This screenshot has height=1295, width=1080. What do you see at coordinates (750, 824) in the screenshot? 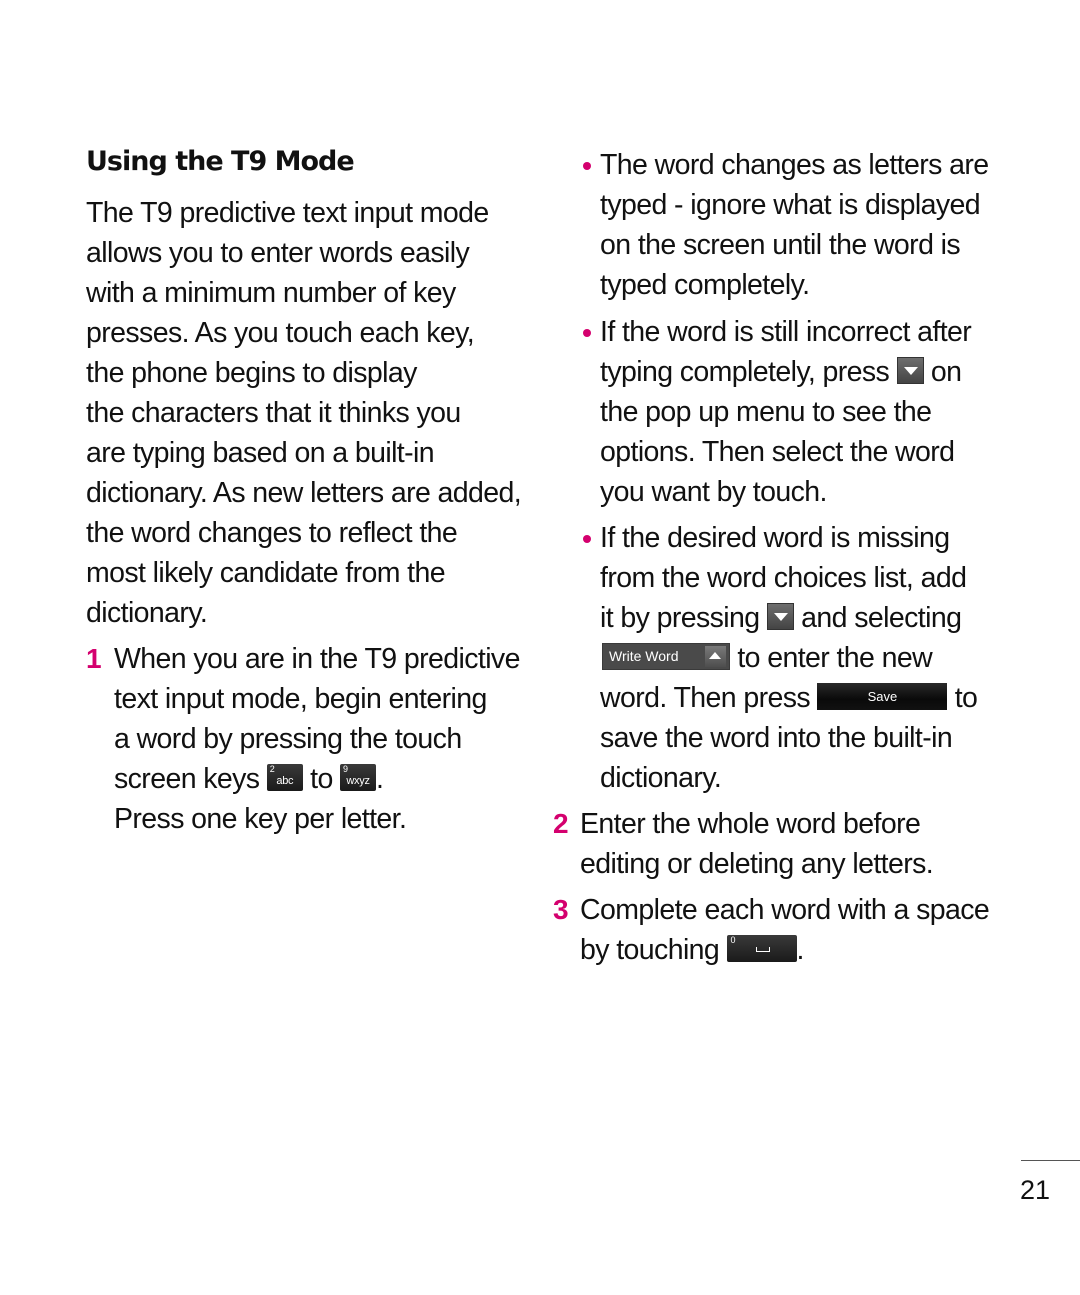
I see `step-line: Enter the whole word before` at bounding box center [750, 824].